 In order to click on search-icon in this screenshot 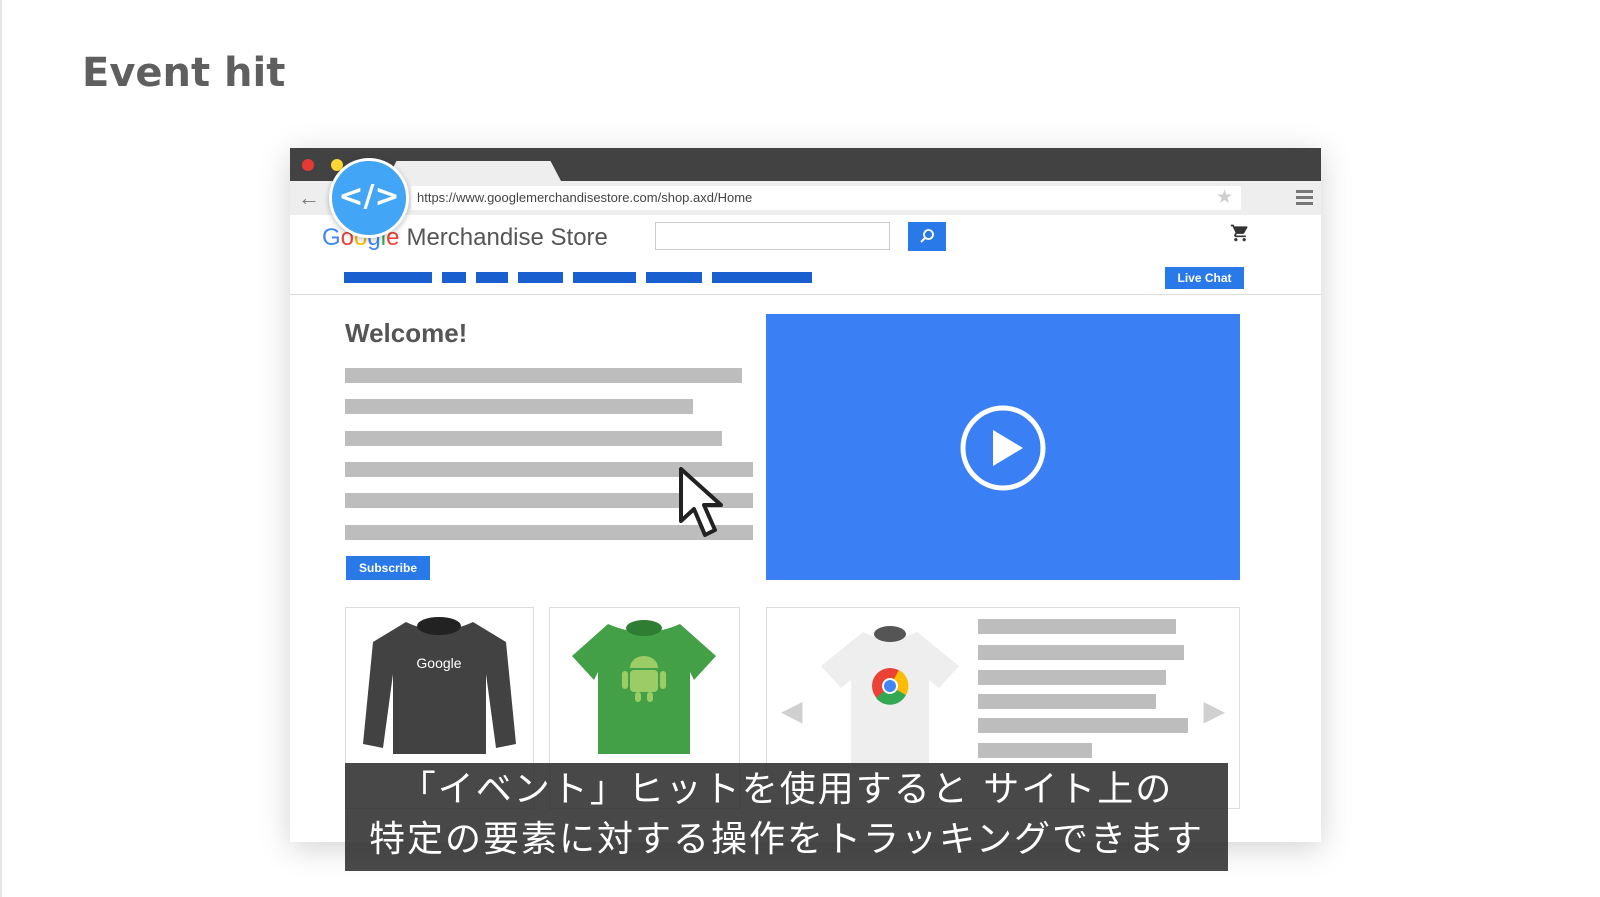, I will do `click(927, 236)`.